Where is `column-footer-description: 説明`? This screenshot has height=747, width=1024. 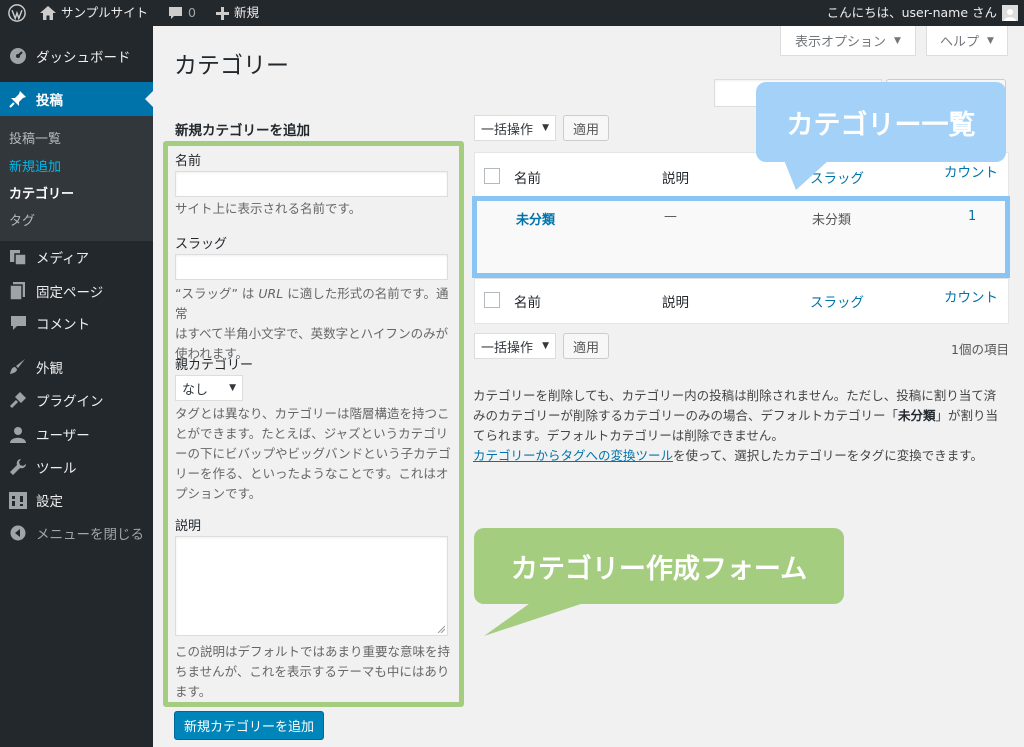 column-footer-description: 説明 is located at coordinates (675, 301).